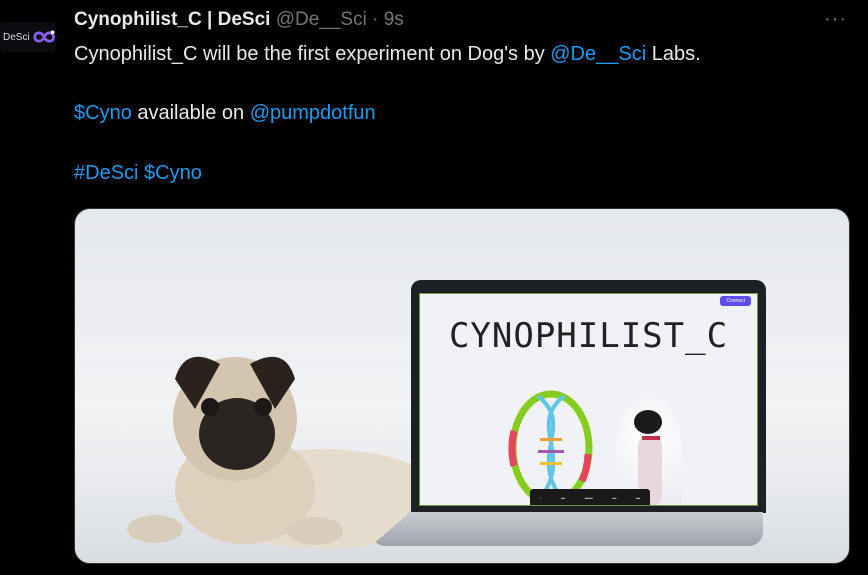 This screenshot has height=575, width=868. I want to click on author-name: Cynophilist_C | DeSci, so click(172, 19).